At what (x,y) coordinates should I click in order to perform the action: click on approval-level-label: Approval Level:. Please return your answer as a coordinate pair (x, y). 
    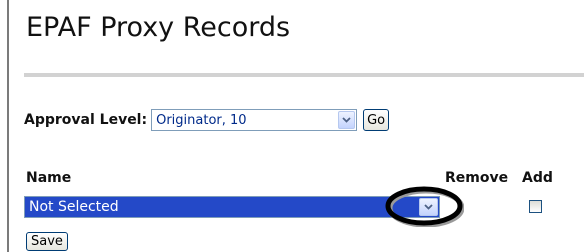
    Looking at the image, I should click on (86, 120).